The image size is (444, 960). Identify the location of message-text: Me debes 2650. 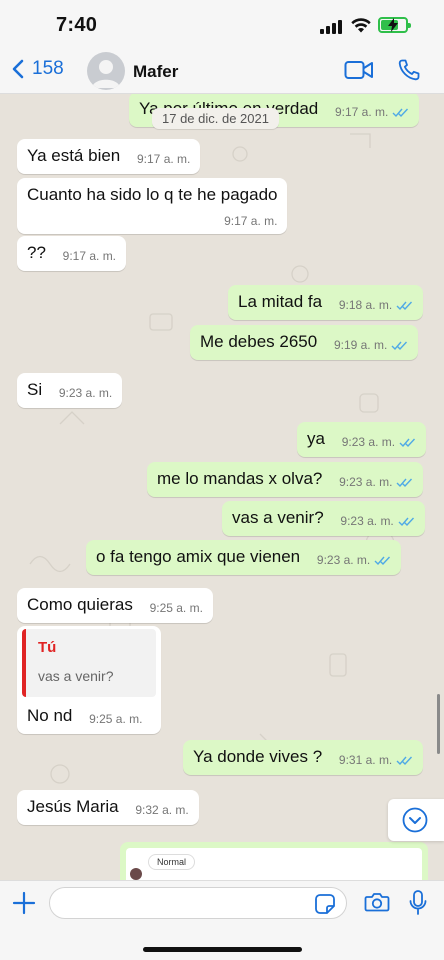
(259, 341).